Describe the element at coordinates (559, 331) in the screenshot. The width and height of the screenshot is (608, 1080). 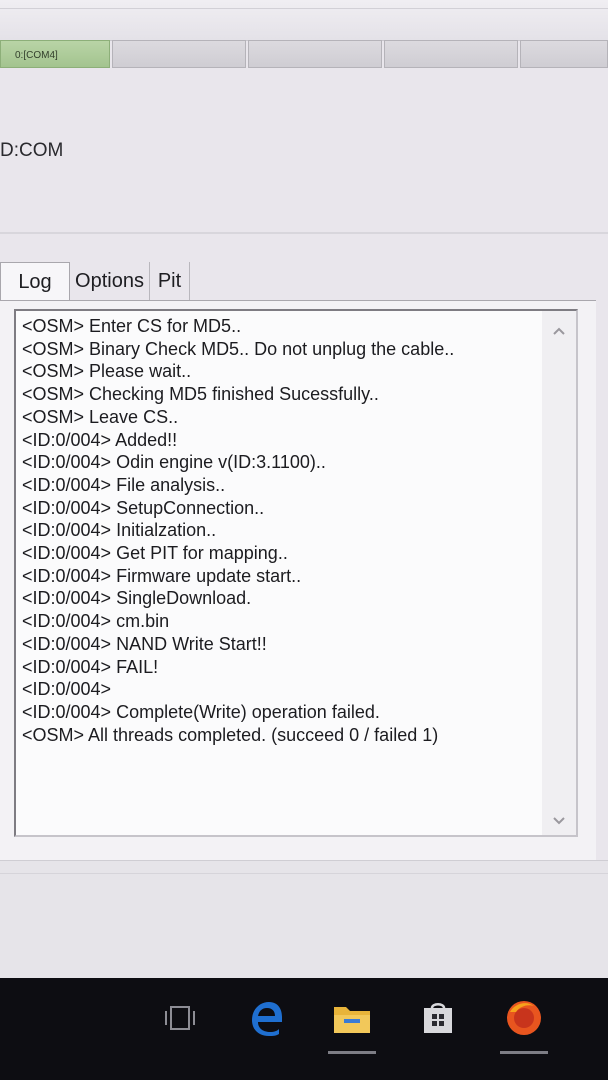
I see `chevron-up-icon` at that location.